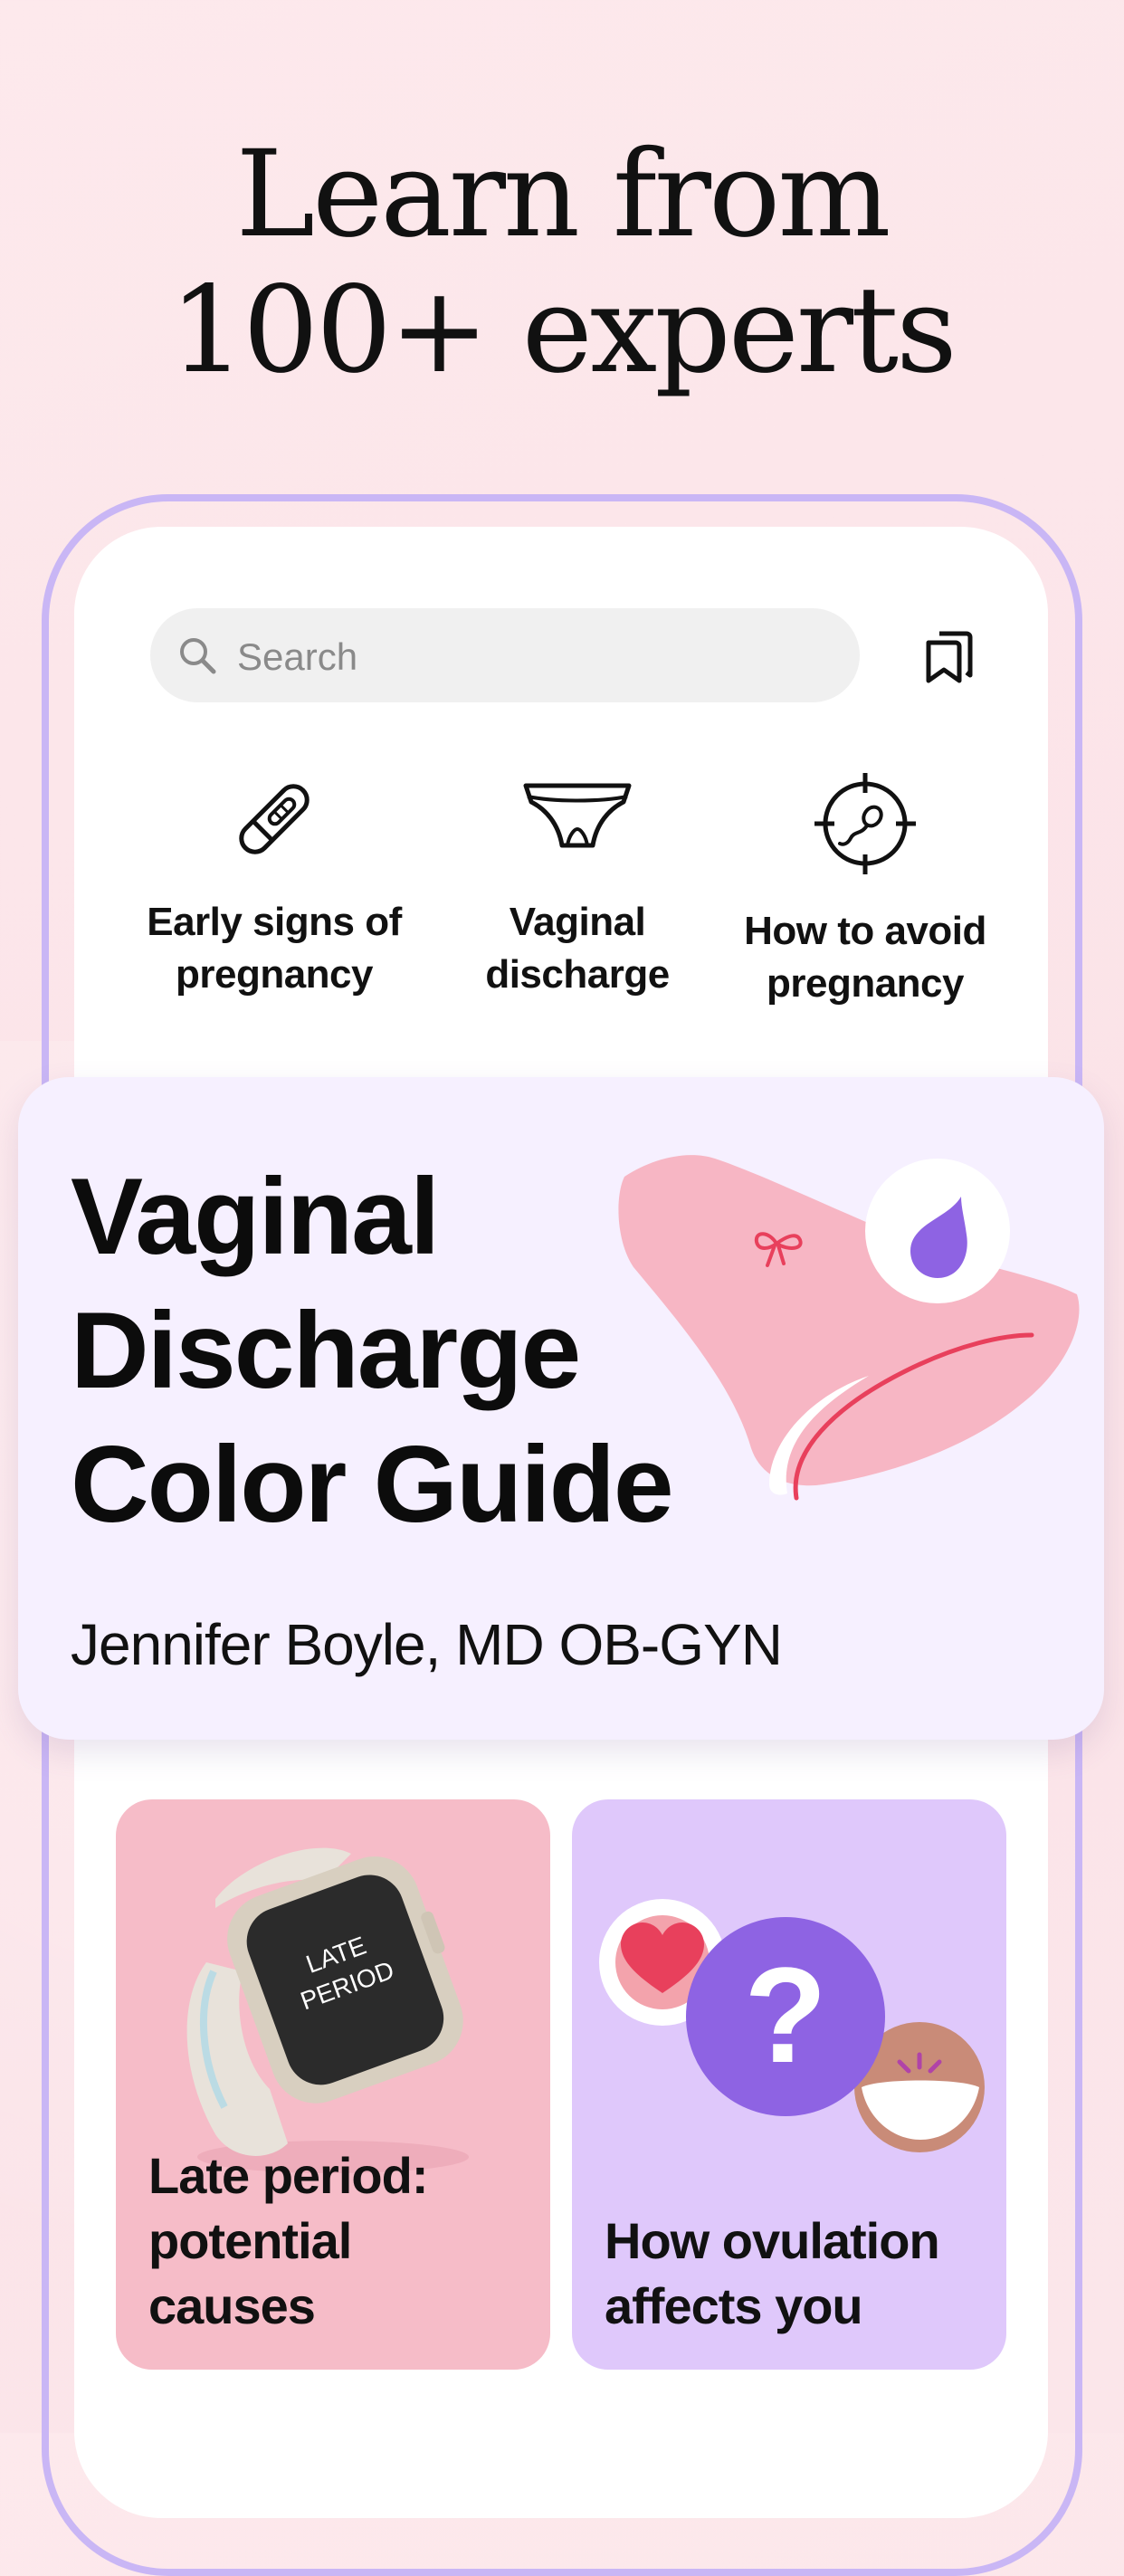  I want to click on ovulation-illustration: ?, so click(792, 2025).